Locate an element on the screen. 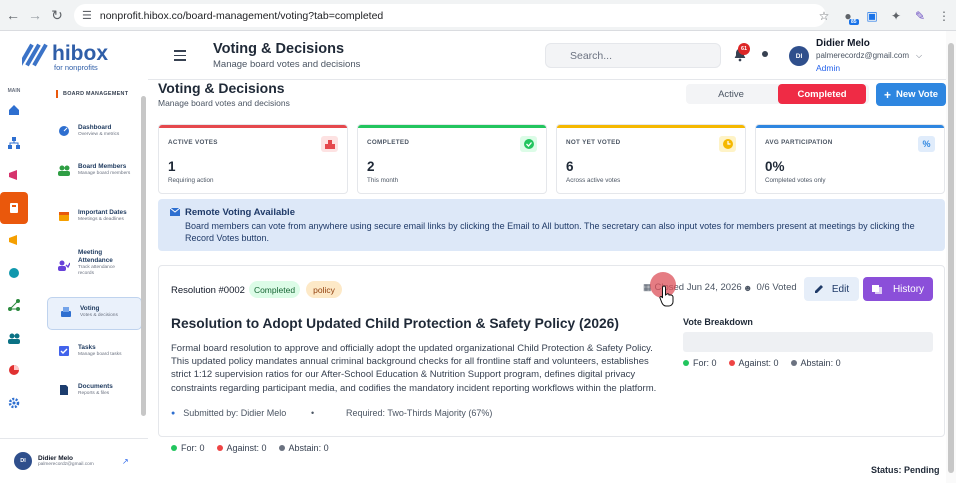 The height and width of the screenshot is (483, 956). for-dot is located at coordinates (174, 448).